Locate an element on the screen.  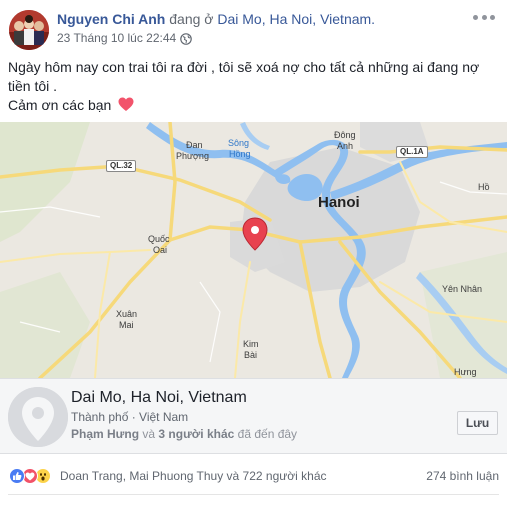
place-visitors: Phạm Hưng và 3 người khác đã đến đây is located at coordinates (184, 434).